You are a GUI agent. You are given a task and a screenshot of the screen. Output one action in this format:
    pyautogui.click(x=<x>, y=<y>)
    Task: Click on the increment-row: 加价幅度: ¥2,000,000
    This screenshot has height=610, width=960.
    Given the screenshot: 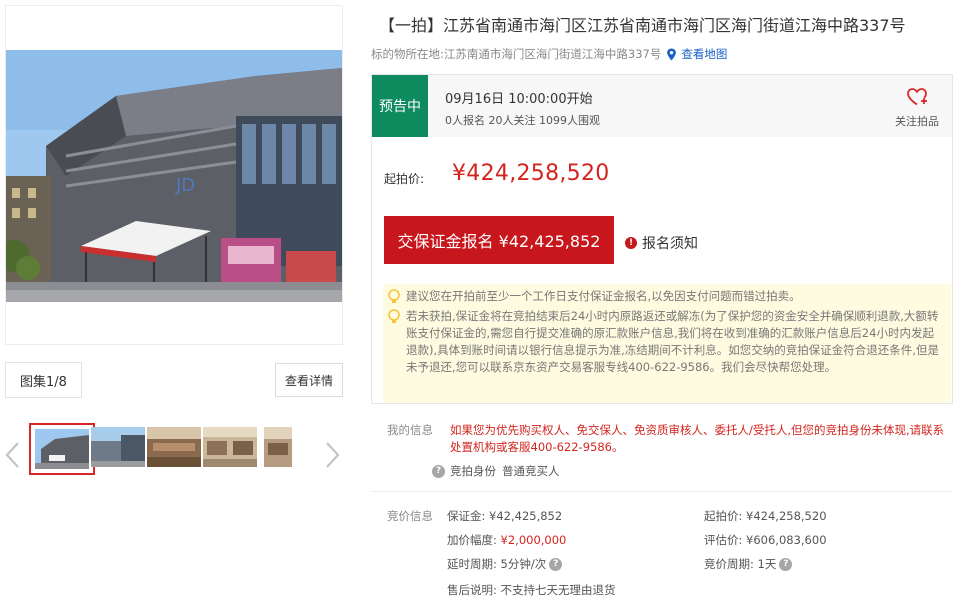 What is the action you would take?
    pyautogui.click(x=506, y=540)
    